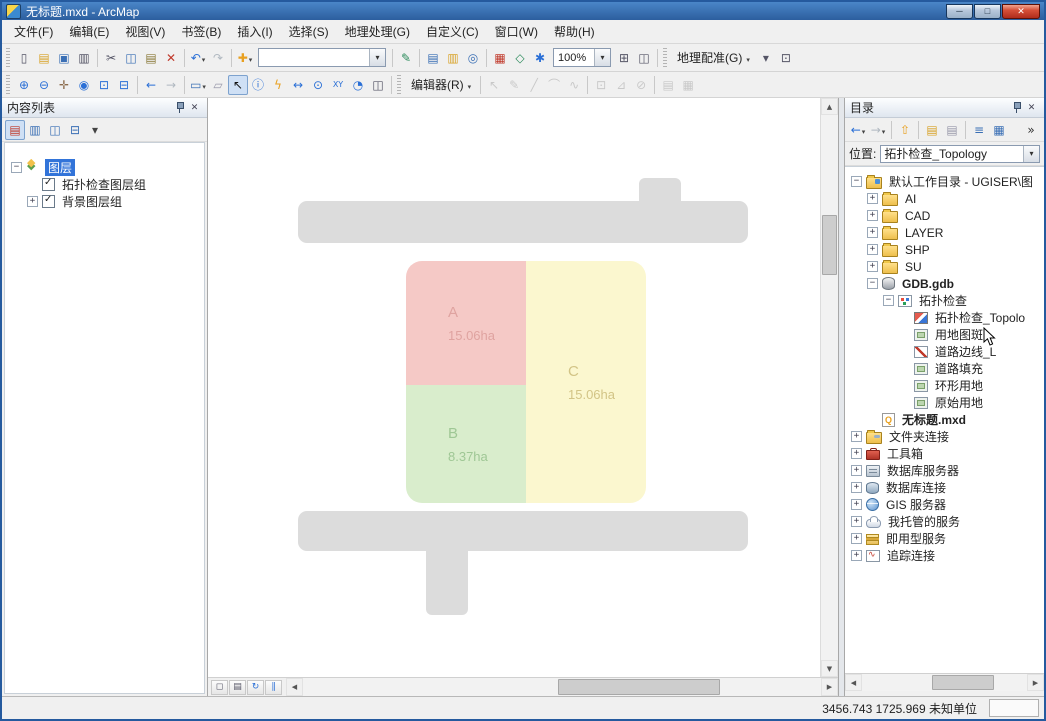 This screenshot has height=721, width=1046. What do you see at coordinates (944, 504) in the screenshot?
I see `catalog-tree-item: + GIS 服务器` at bounding box center [944, 504].